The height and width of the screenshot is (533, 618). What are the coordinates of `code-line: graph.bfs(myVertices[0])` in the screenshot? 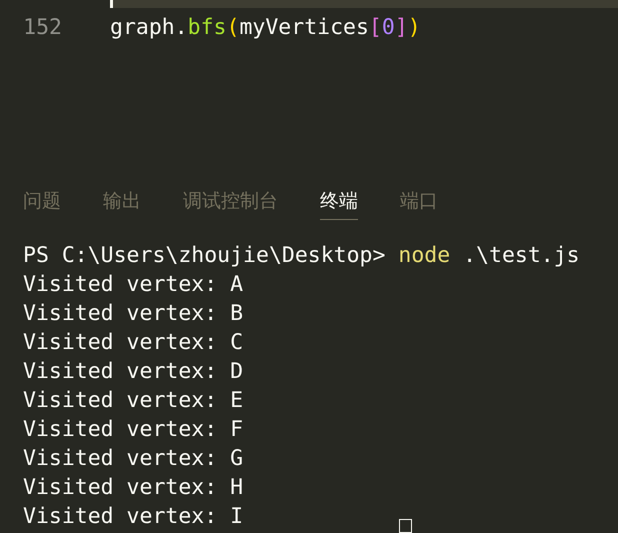 It's located at (265, 27).